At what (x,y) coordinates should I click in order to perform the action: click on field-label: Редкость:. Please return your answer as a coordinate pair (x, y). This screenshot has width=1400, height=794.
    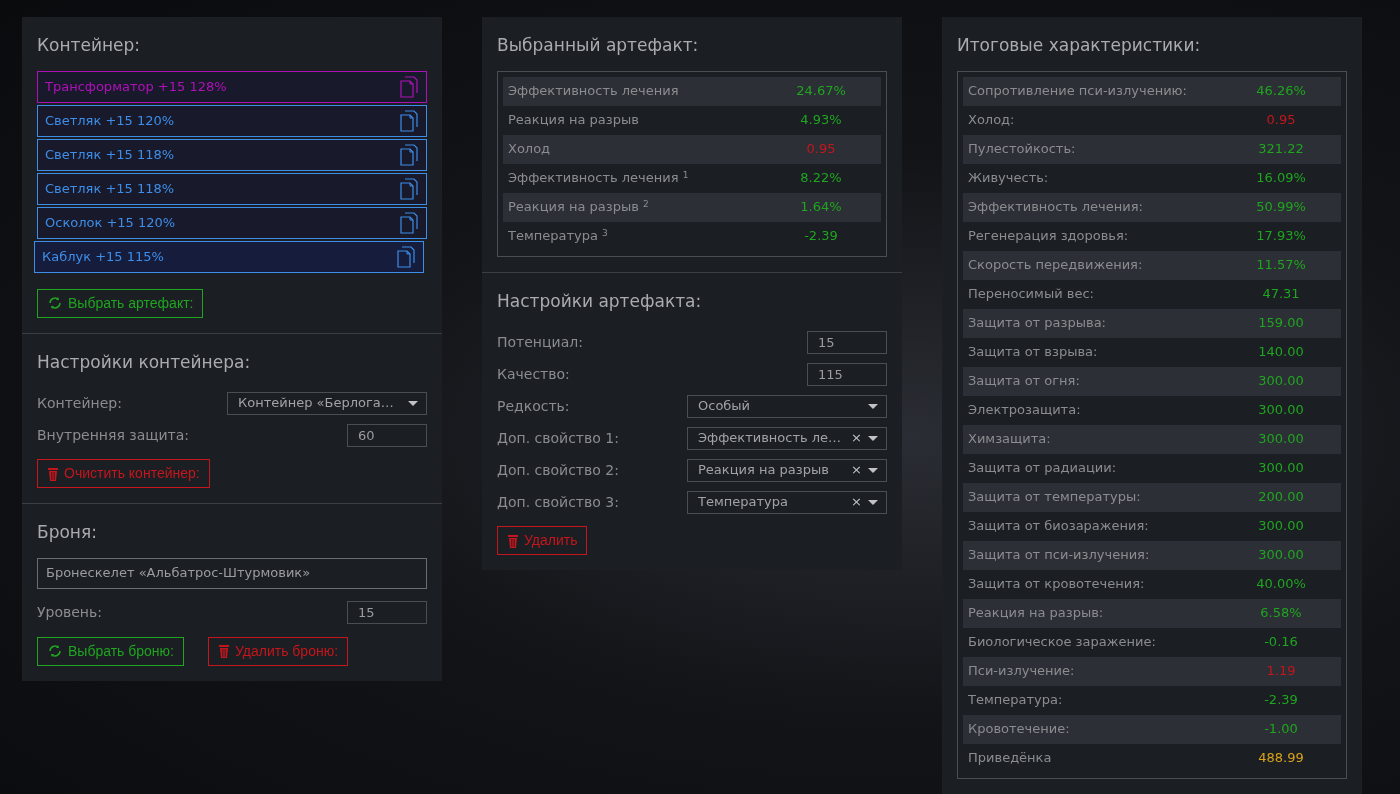
    Looking at the image, I should click on (533, 406).